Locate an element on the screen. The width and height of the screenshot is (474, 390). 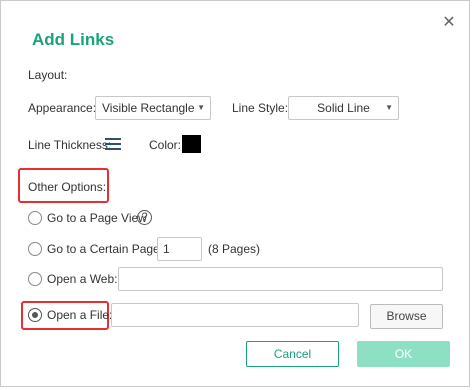
page-count-text: (8 Pages) is located at coordinates (234, 249).